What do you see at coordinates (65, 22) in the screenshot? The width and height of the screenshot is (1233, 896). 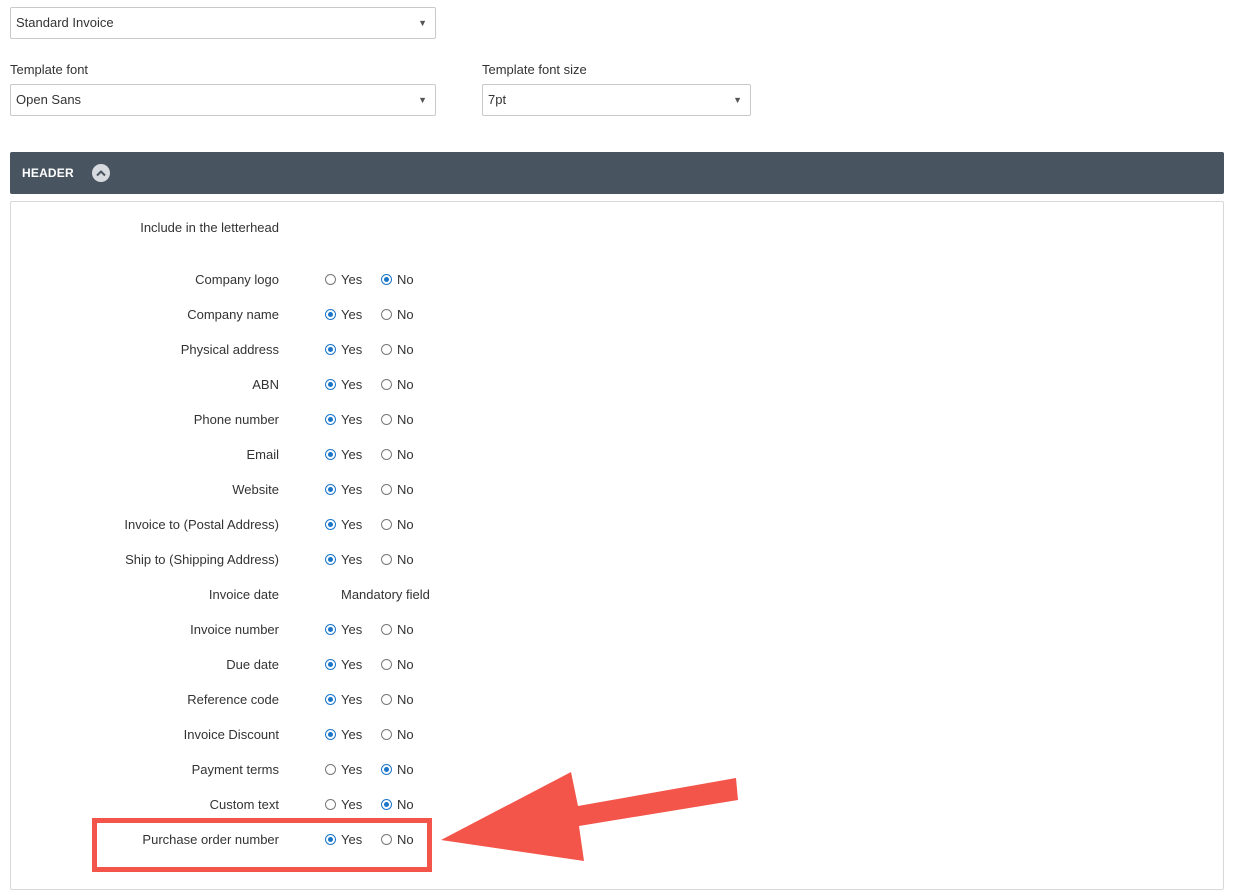 I see `template-select-value: Standard Invoice` at bounding box center [65, 22].